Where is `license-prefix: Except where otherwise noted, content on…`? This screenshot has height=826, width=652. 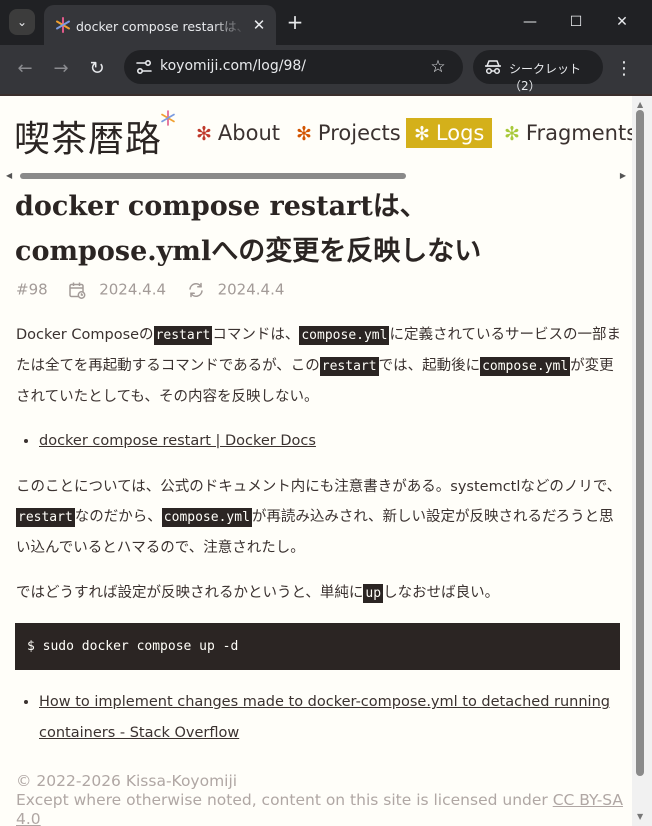 license-prefix: Except where otherwise noted, content on… is located at coordinates (284, 800).